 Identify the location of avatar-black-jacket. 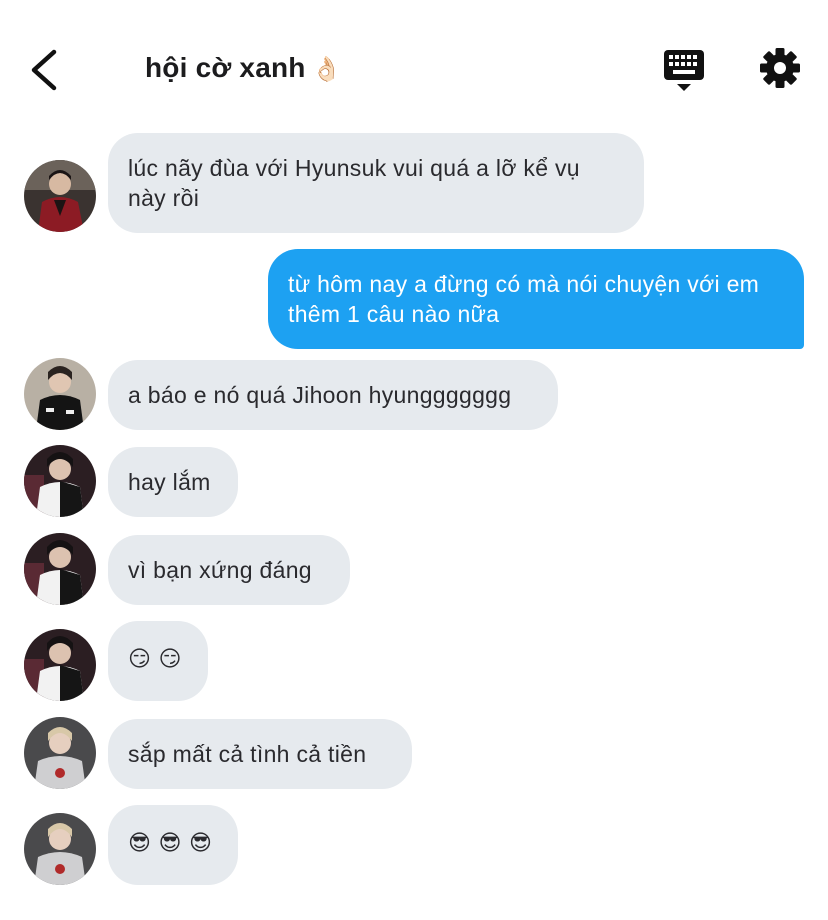
(60, 394).